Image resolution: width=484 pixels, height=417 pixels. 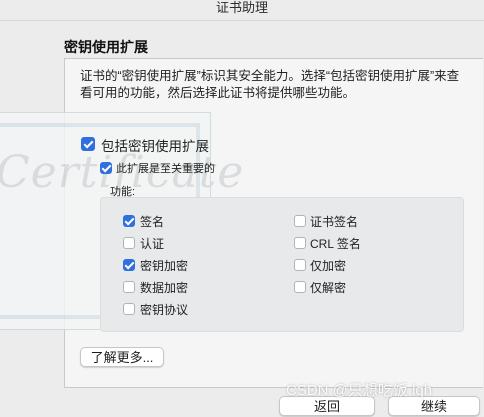 I want to click on encipher-only-label: 仅加密, so click(x=328, y=265).